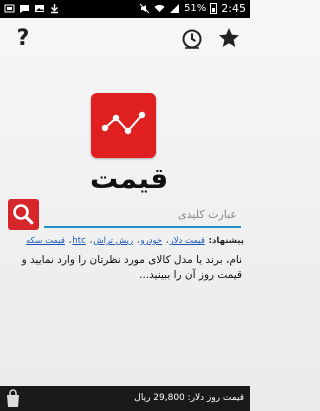  Describe the element at coordinates (226, 241) in the screenshot. I see `suggestions-label: پیشنهاد:` at that location.